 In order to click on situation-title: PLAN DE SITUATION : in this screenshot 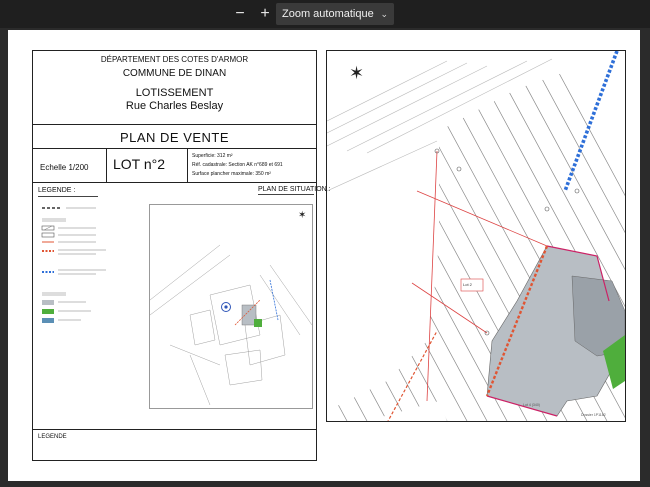, I will do `click(294, 189)`.